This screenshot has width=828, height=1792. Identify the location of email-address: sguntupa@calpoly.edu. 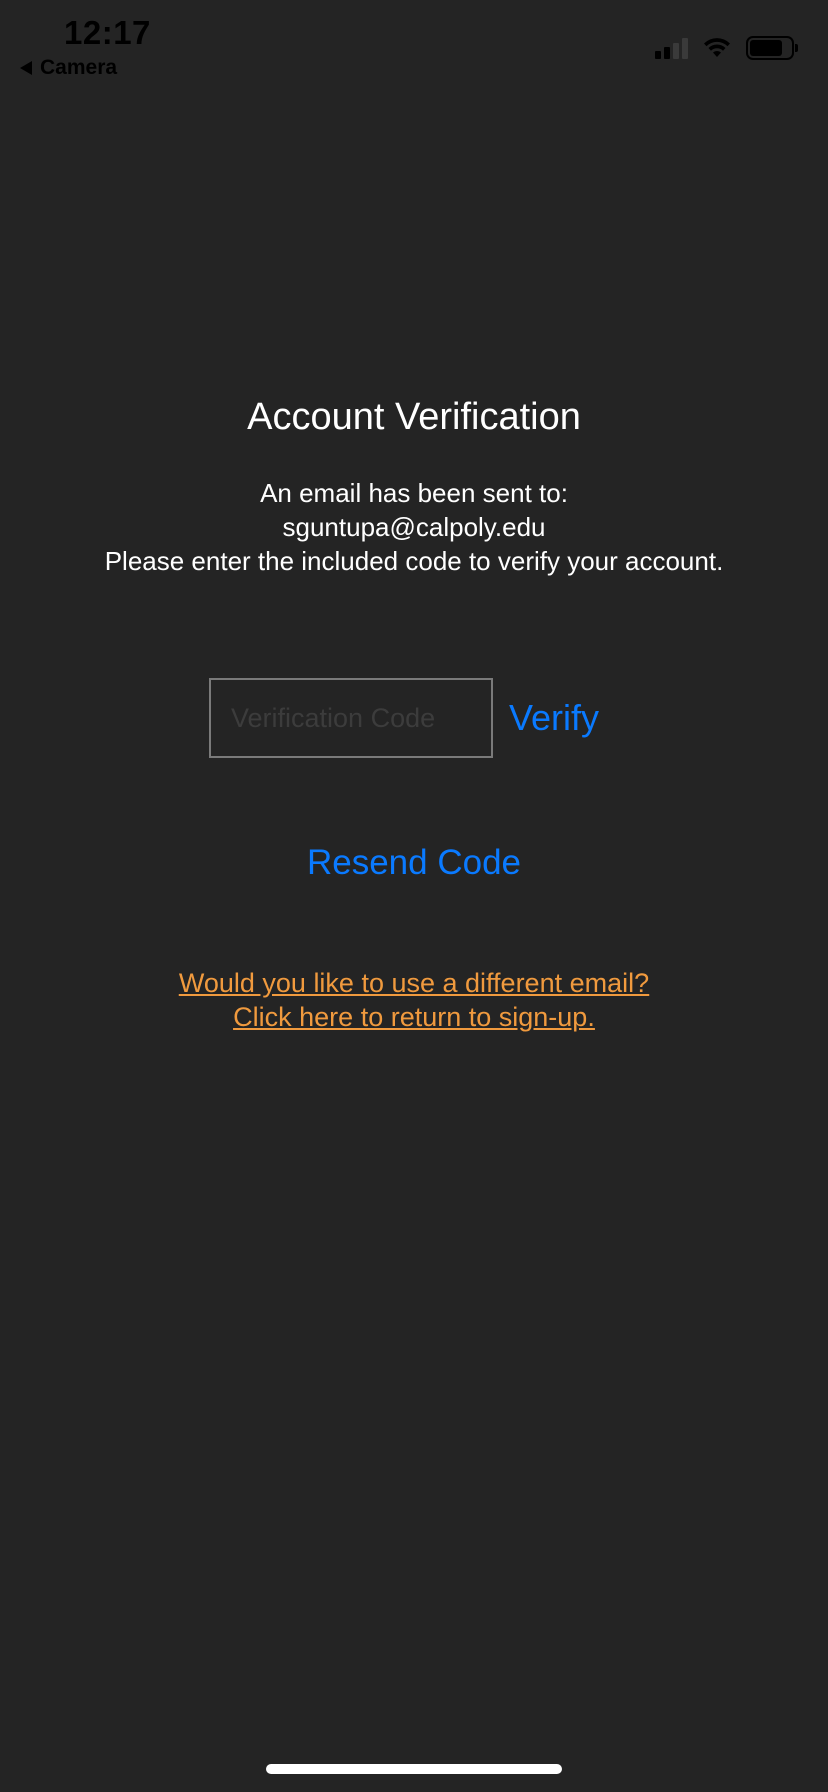
(414, 527).